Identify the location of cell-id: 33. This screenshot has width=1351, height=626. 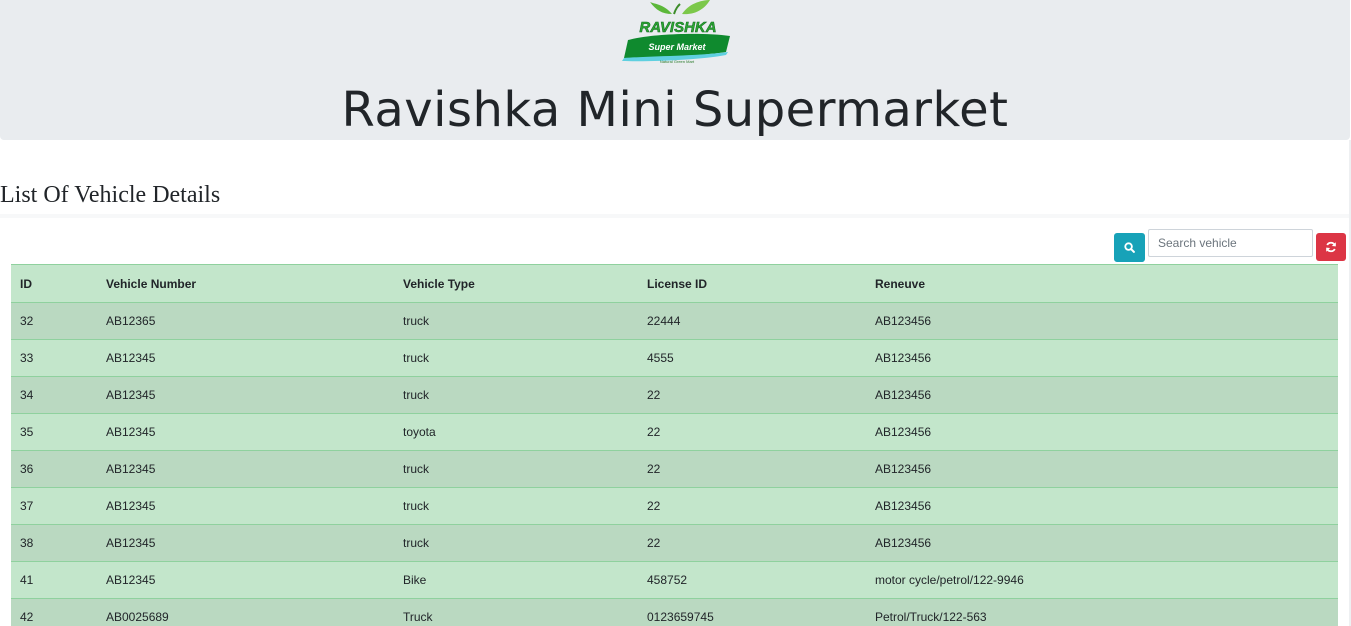
(54, 358).